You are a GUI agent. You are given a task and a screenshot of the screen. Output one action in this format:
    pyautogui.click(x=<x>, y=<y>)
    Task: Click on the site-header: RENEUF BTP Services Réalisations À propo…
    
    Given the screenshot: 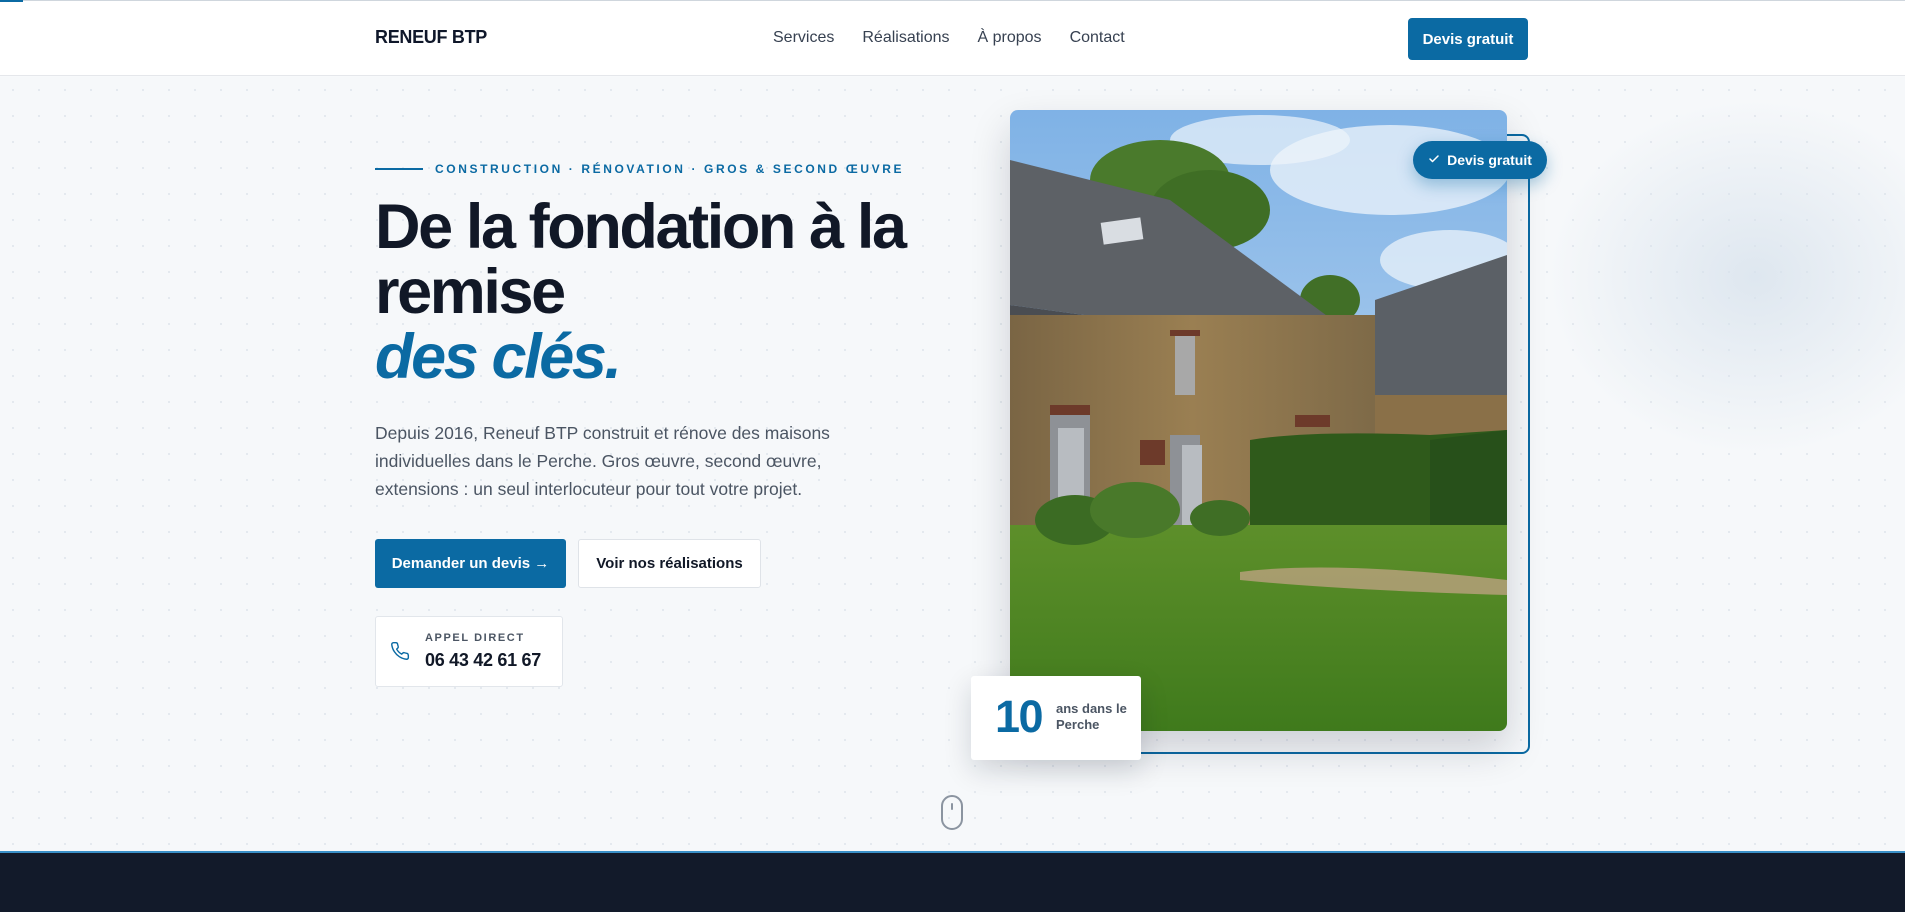 What is the action you would take?
    pyautogui.click(x=952, y=38)
    